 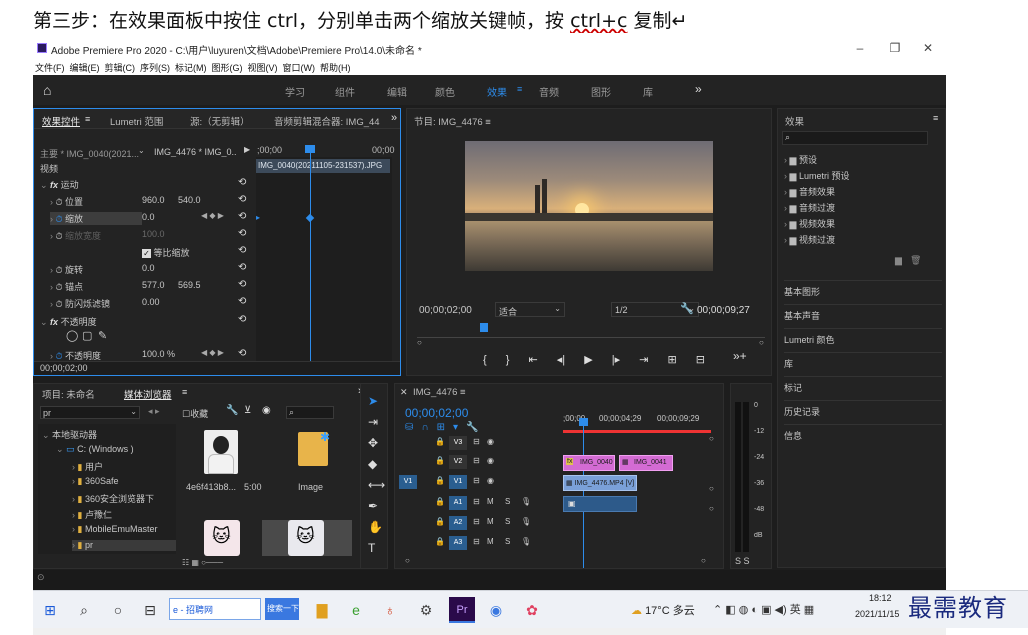 I want to click on nav-item-1: 组件, so click(x=345, y=91).